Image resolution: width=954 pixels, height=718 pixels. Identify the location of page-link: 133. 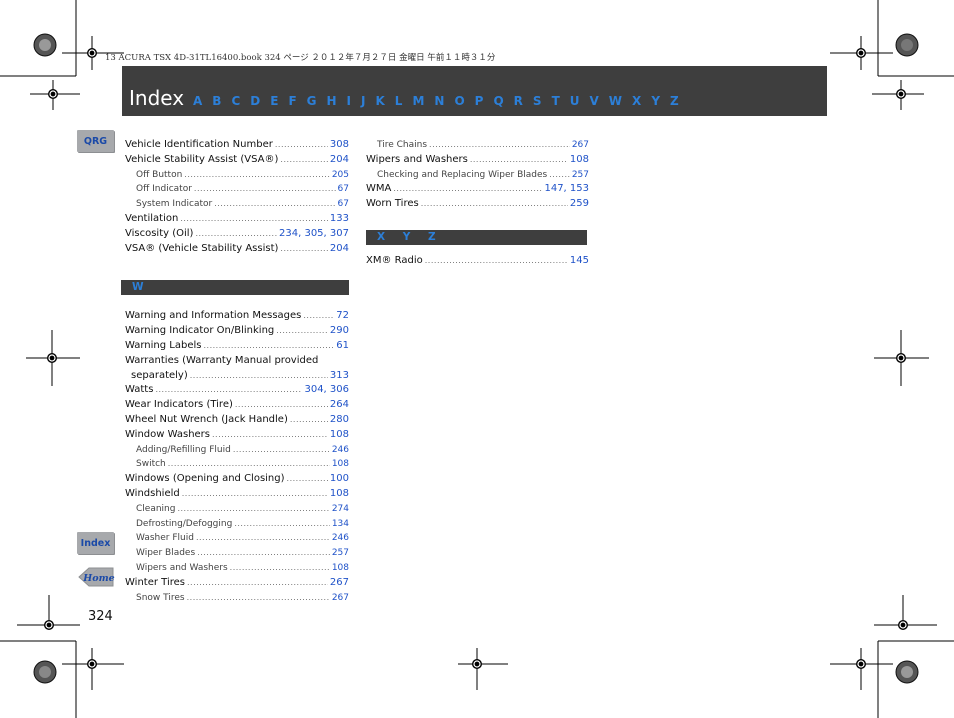
(339, 219).